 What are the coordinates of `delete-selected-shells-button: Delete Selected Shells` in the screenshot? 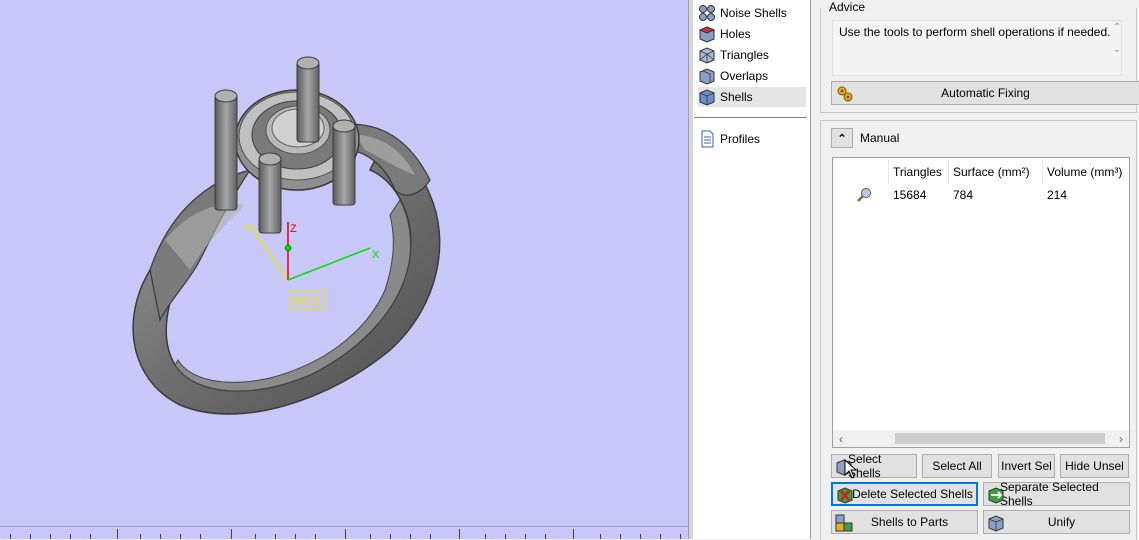 It's located at (904, 494).